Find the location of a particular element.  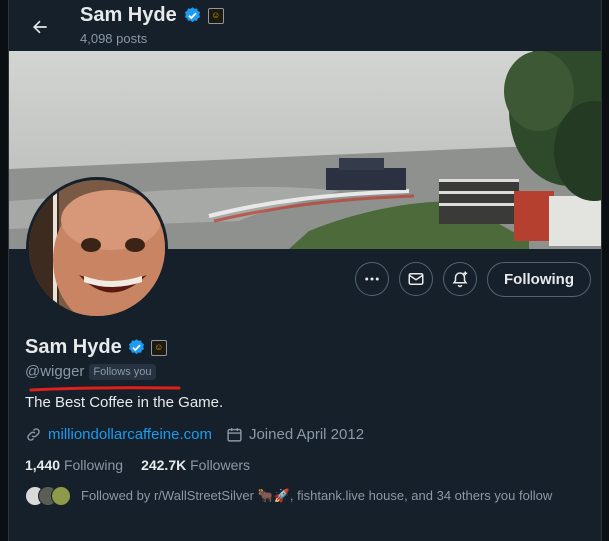

more-icon is located at coordinates (372, 279).